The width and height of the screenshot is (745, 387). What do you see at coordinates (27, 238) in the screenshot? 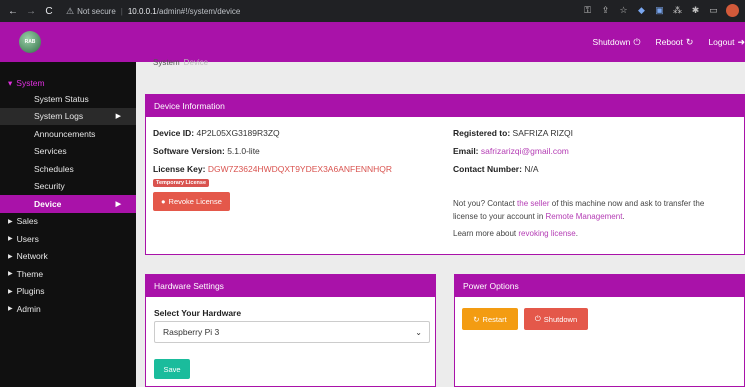
I see `sidebar-section-label: Users` at bounding box center [27, 238].